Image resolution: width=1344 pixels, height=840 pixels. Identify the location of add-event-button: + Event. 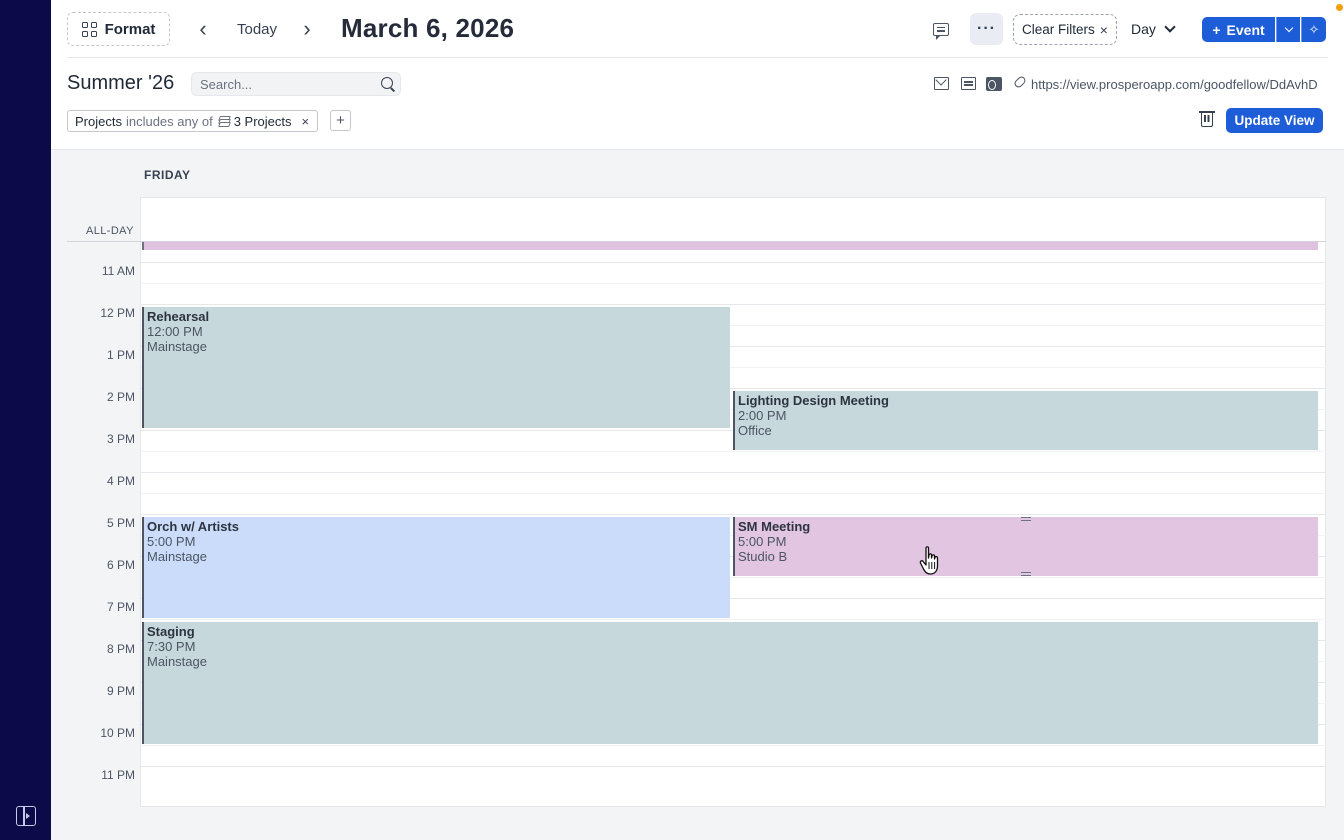
(1238, 29).